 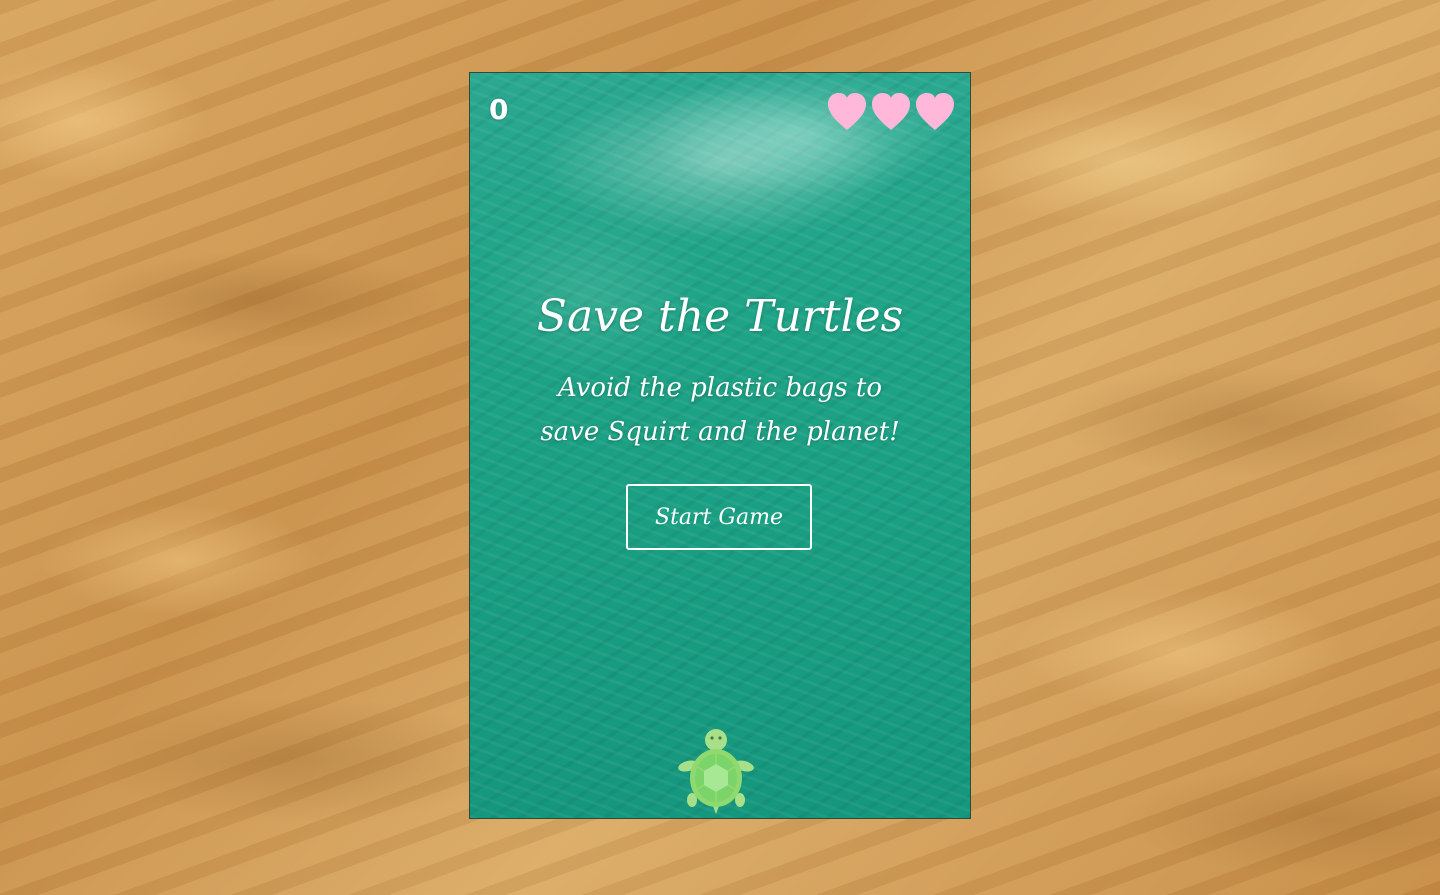 I want to click on game-title: Save the Turtles, so click(x=720, y=316).